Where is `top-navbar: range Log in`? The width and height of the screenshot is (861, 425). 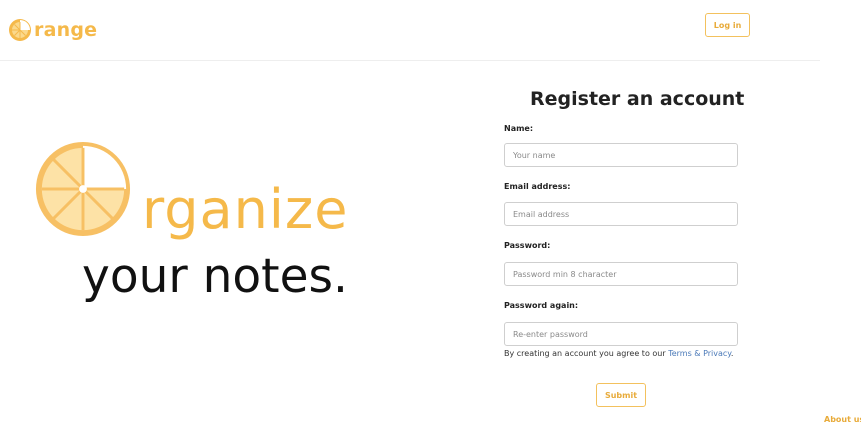
top-navbar: range Log in is located at coordinates (410, 30).